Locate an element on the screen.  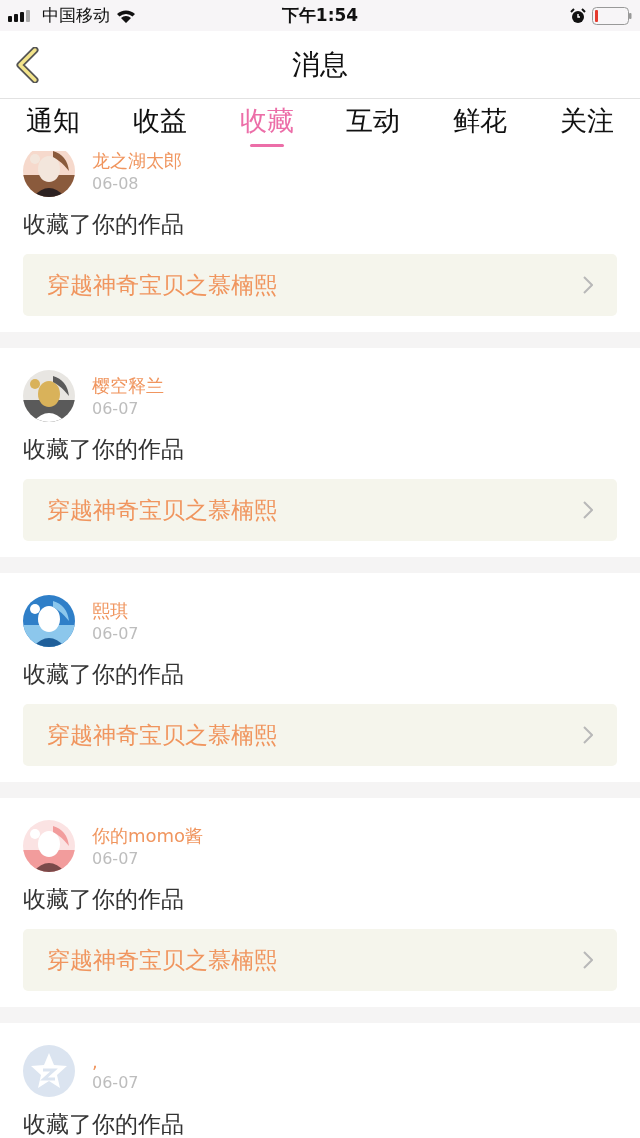
alarm-icon is located at coordinates (578, 15).